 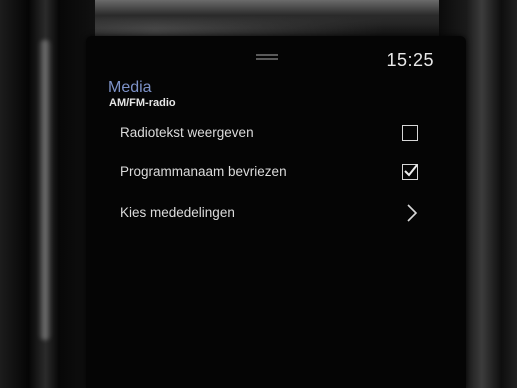 I want to click on setting-announcements: Kies mededelingen, so click(x=266, y=214).